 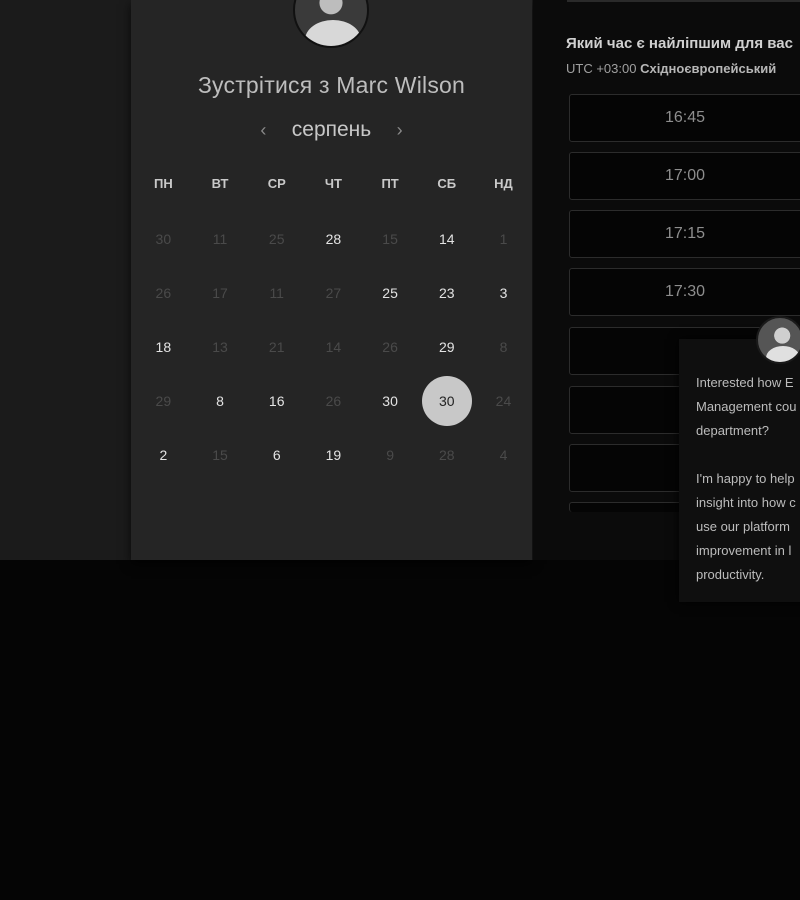 I want to click on time-slot: 17:15, so click(x=684, y=234).